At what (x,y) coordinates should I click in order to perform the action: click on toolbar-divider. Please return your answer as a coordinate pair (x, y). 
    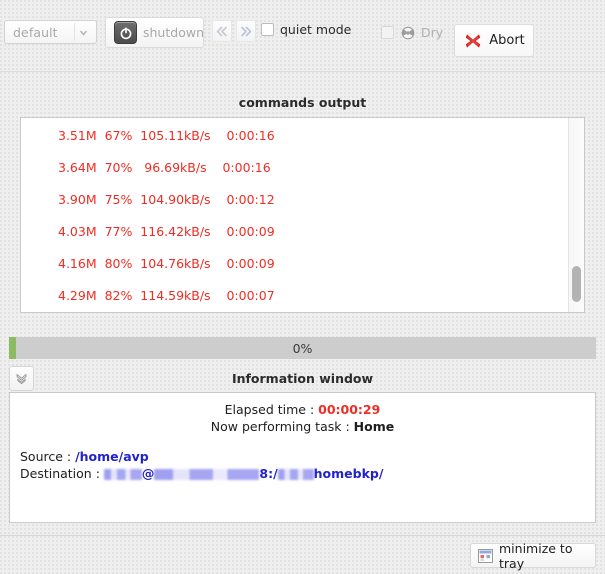
    Looking at the image, I should click on (302, 71).